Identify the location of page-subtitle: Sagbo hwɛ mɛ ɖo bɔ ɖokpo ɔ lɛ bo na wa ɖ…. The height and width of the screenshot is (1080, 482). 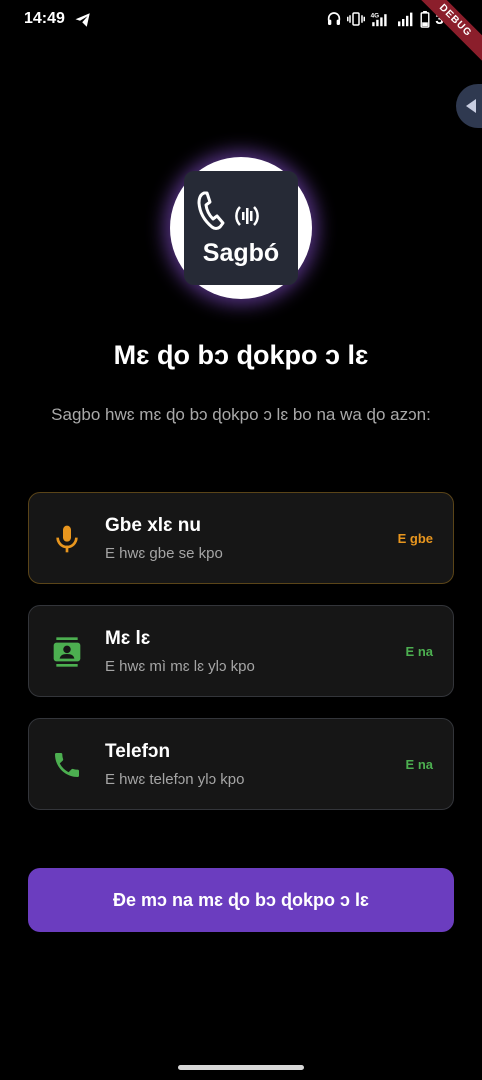
(241, 414).